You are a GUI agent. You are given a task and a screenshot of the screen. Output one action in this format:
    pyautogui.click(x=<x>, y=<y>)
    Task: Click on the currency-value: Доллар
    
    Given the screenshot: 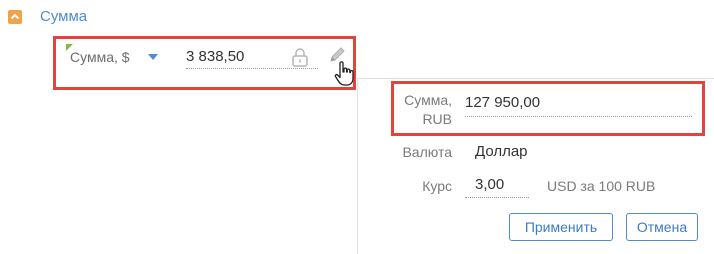 What is the action you would take?
    pyautogui.click(x=501, y=152)
    